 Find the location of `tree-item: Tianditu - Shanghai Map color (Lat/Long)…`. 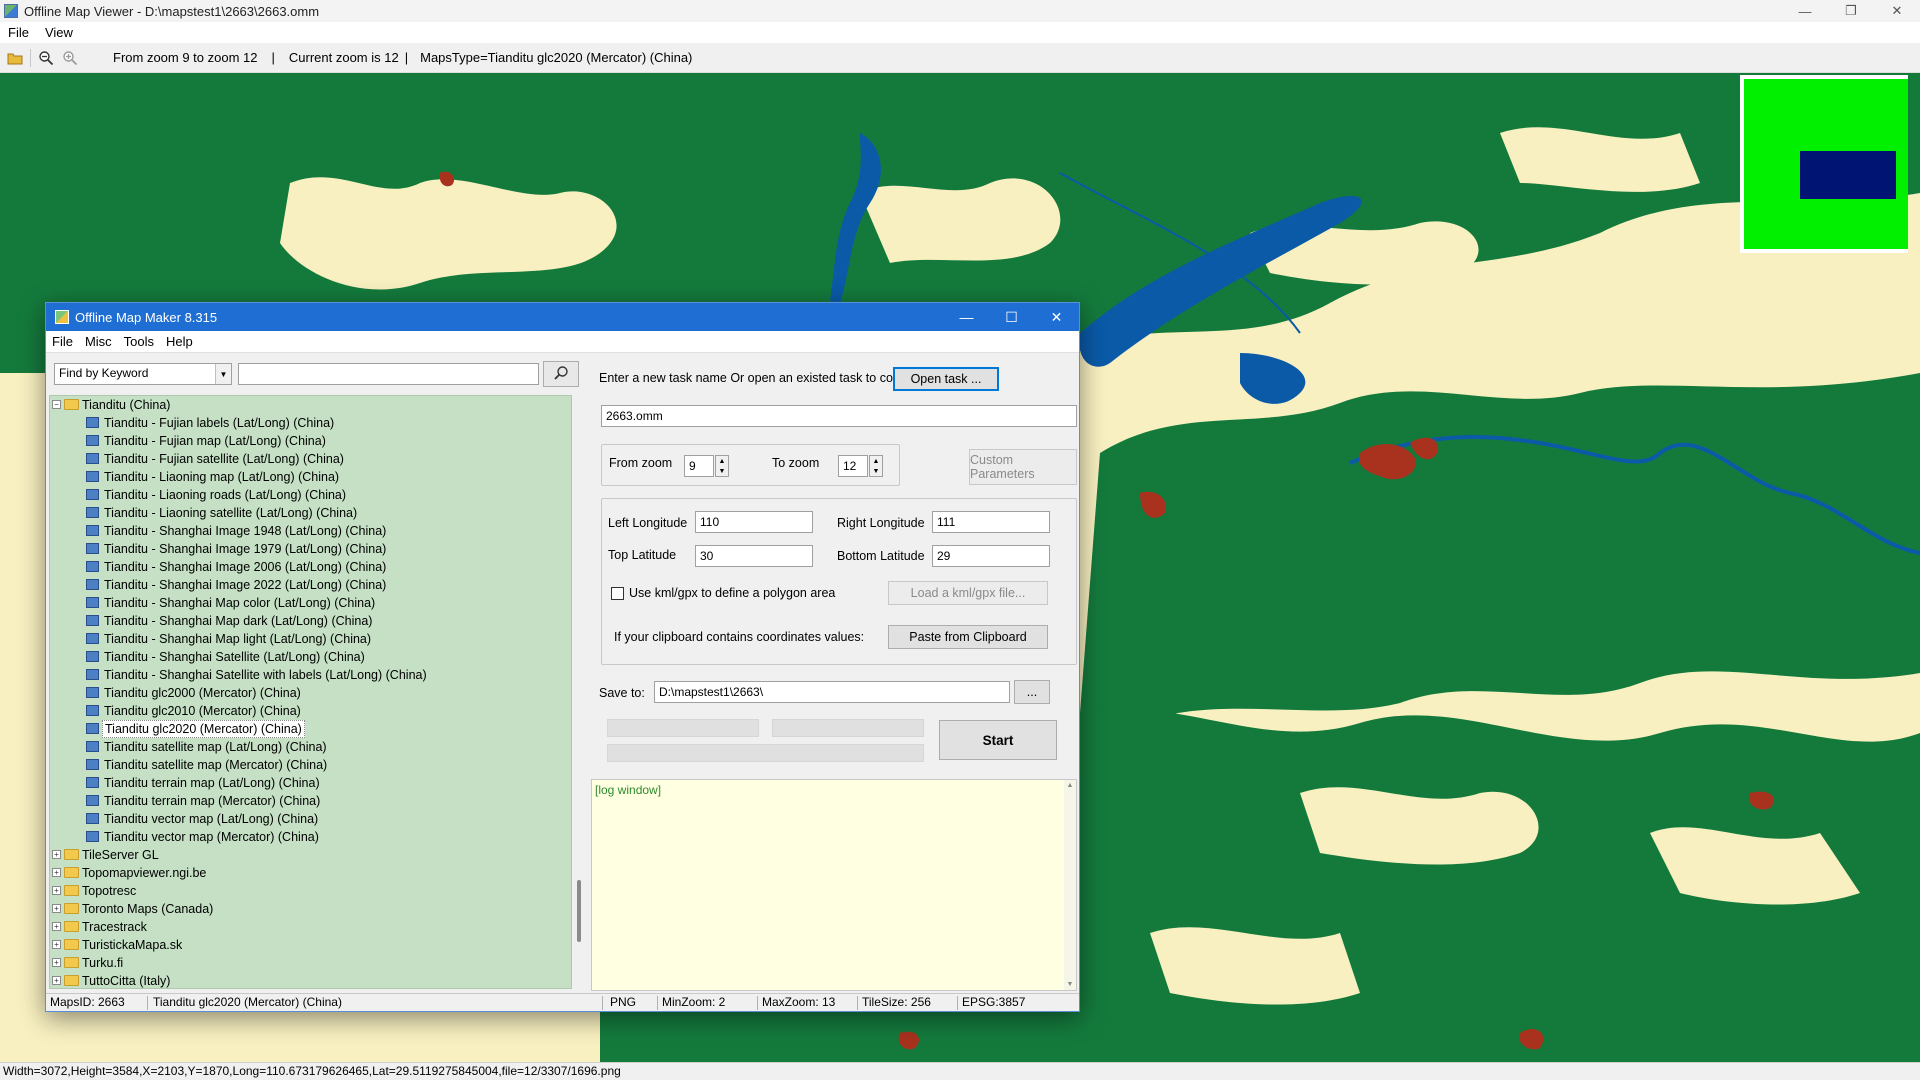

tree-item: Tianditu - Shanghai Map color (Lat/Long)… is located at coordinates (310, 603).